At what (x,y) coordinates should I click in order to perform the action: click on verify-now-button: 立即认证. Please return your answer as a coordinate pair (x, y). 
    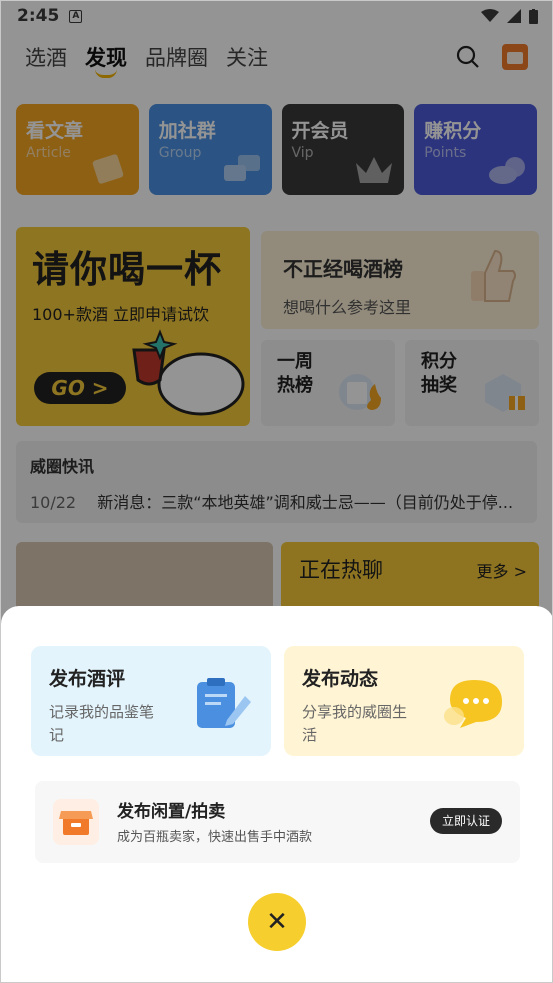
    Looking at the image, I should click on (466, 821).